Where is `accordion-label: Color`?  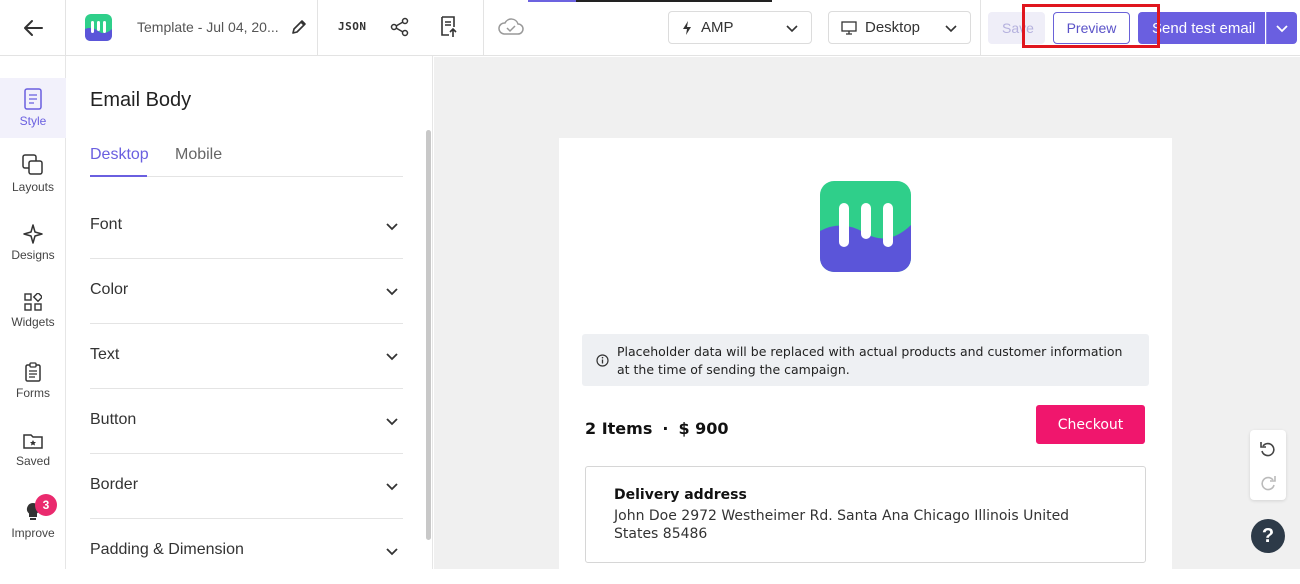
accordion-label: Color is located at coordinates (109, 289).